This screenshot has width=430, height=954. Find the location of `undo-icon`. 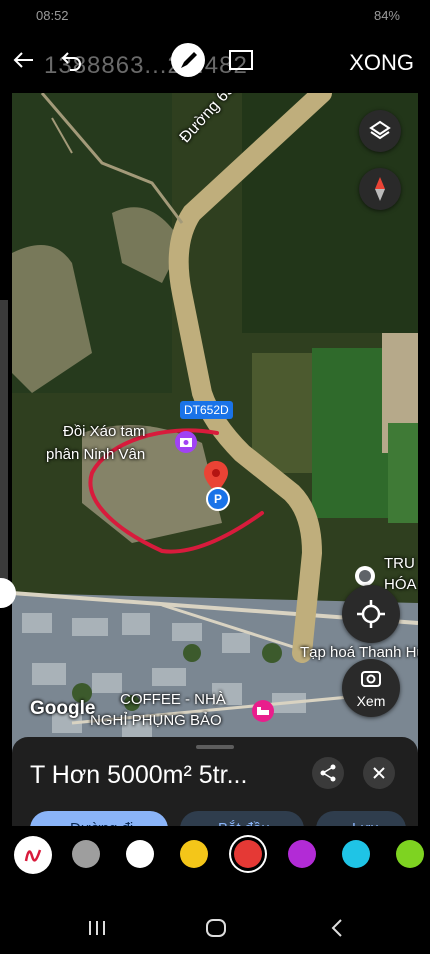

undo-icon is located at coordinates (72, 62).